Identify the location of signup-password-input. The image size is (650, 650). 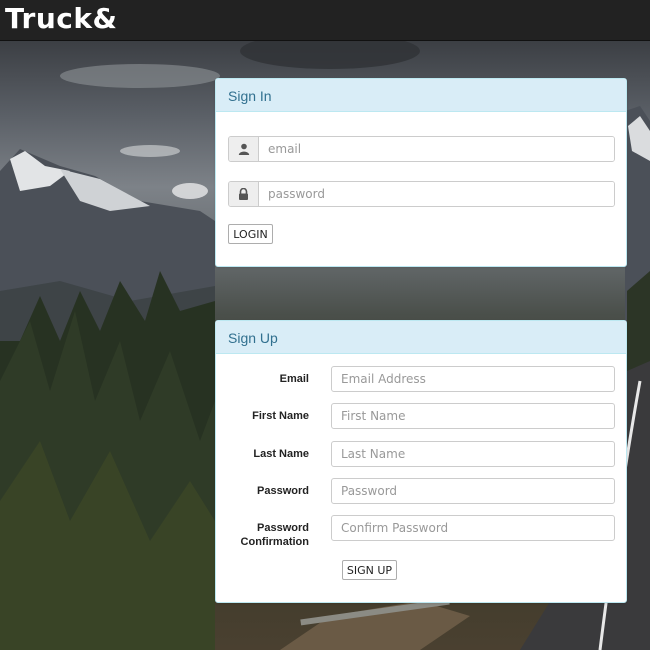
(473, 491).